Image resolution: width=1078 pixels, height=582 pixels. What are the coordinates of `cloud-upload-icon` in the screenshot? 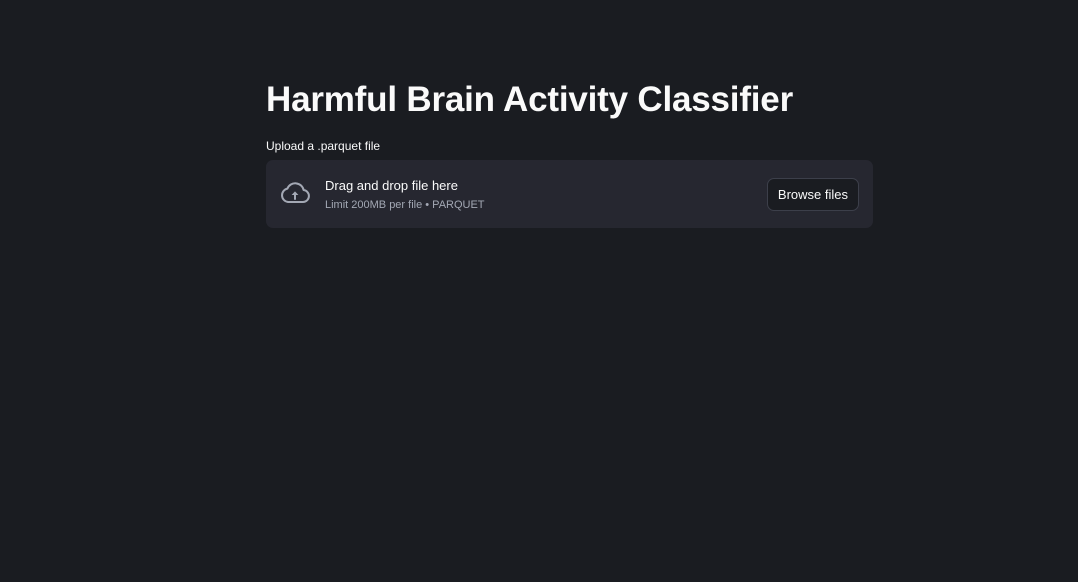 It's located at (295, 194).